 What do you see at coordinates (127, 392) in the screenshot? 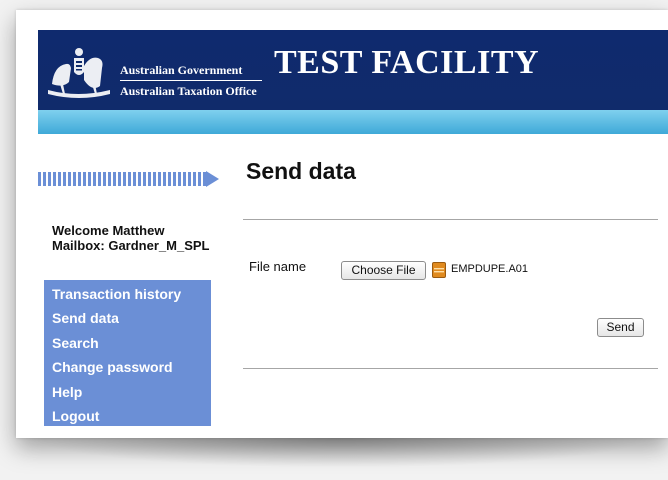
I see `nav-help: Help` at bounding box center [127, 392].